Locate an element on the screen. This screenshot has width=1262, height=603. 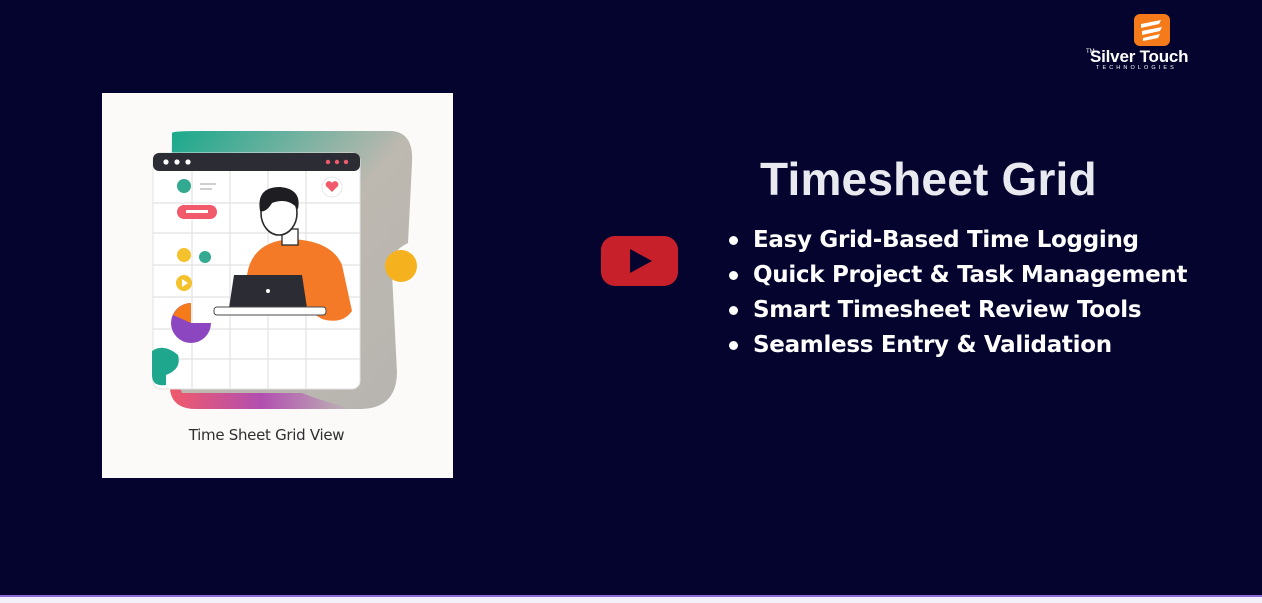
bottom-progress-bar is located at coordinates (631, 599).